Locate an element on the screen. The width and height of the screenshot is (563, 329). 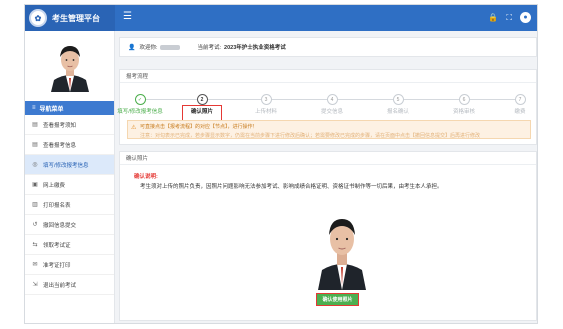
app-title: 考生管理平台 is located at coordinates (76, 18).